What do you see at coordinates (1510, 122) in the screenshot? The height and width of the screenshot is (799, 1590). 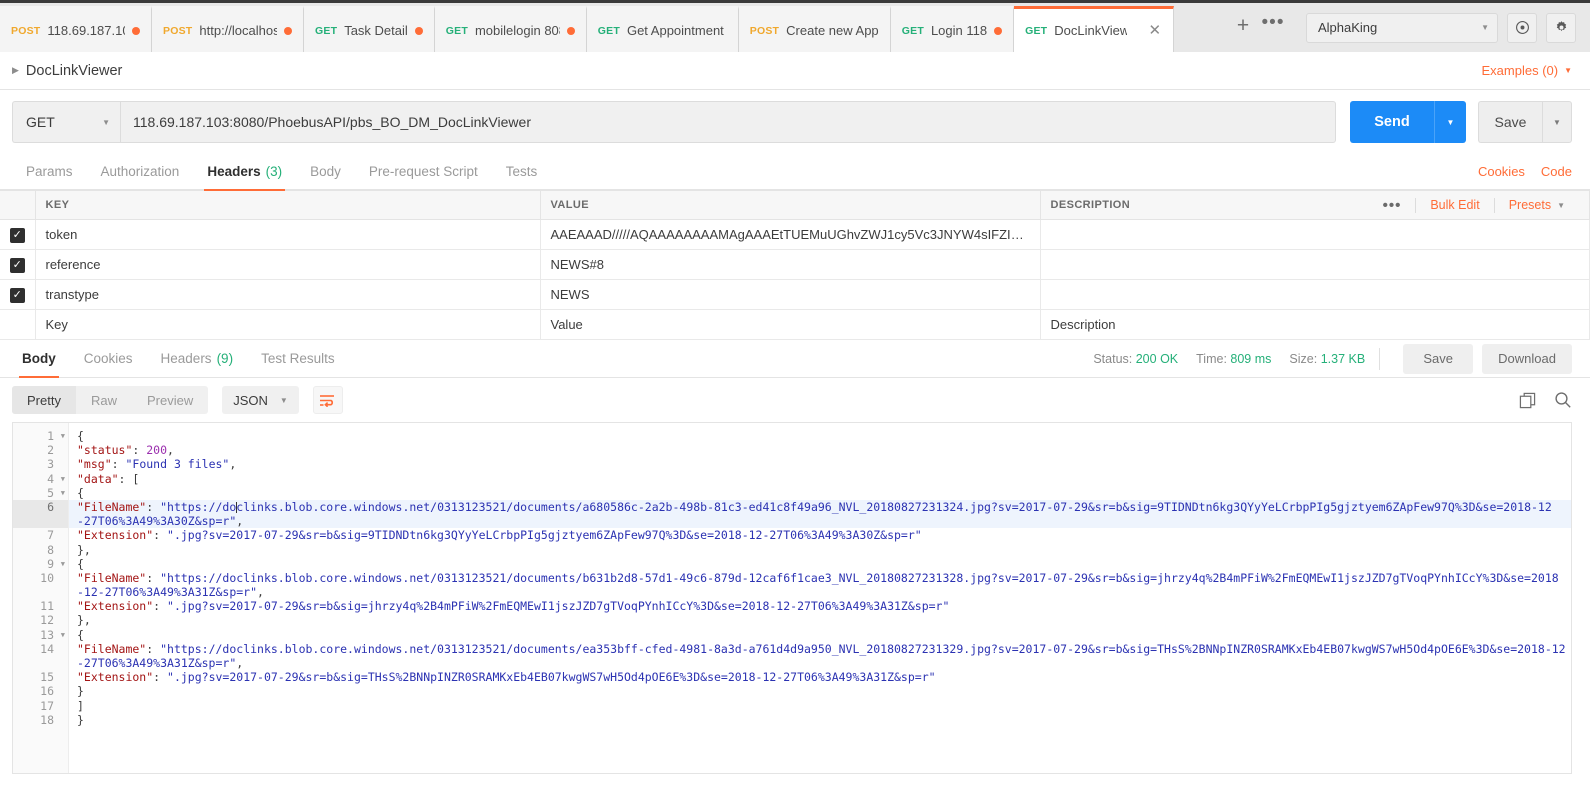 I see `save-button: Save` at bounding box center [1510, 122].